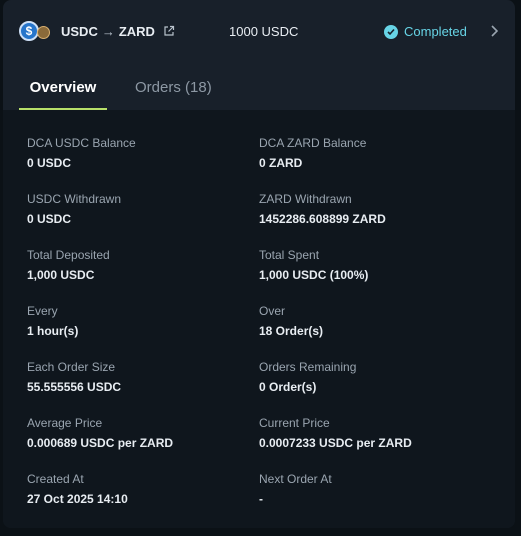  I want to click on tab-bar: Overview Orders (18), so click(259, 86).